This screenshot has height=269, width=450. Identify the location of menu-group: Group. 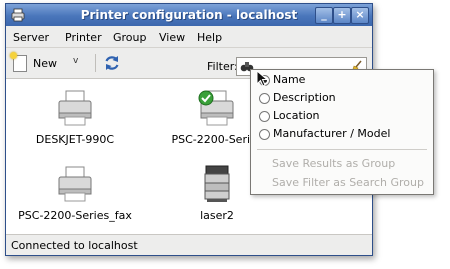
(130, 37).